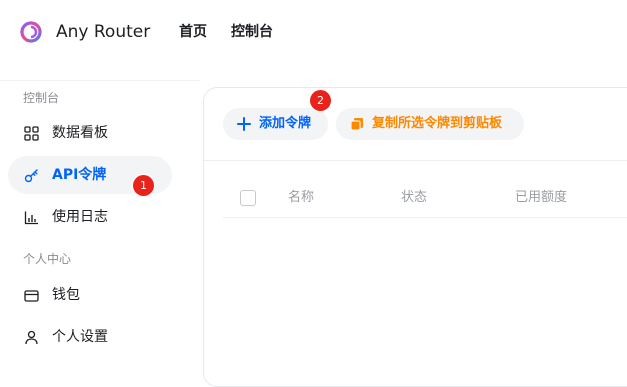 This screenshot has height=387, width=627. What do you see at coordinates (90, 295) in the screenshot?
I see `sidebar-item-wallet: 钱包` at bounding box center [90, 295].